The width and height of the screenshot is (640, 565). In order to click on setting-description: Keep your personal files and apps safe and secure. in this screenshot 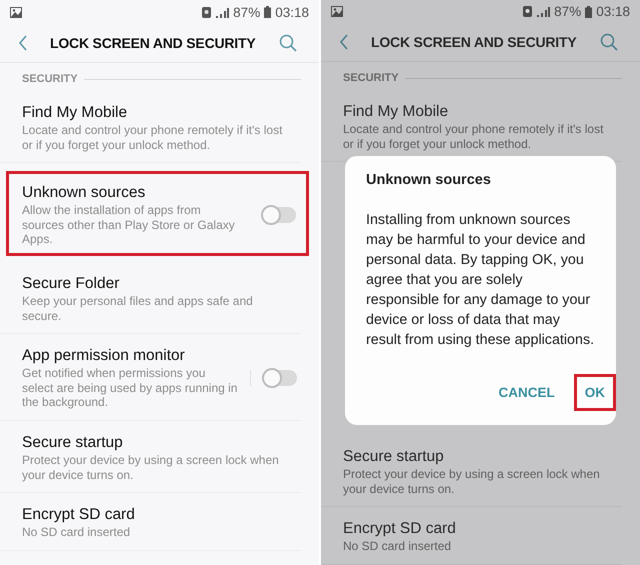, I will do `click(138, 309)`.